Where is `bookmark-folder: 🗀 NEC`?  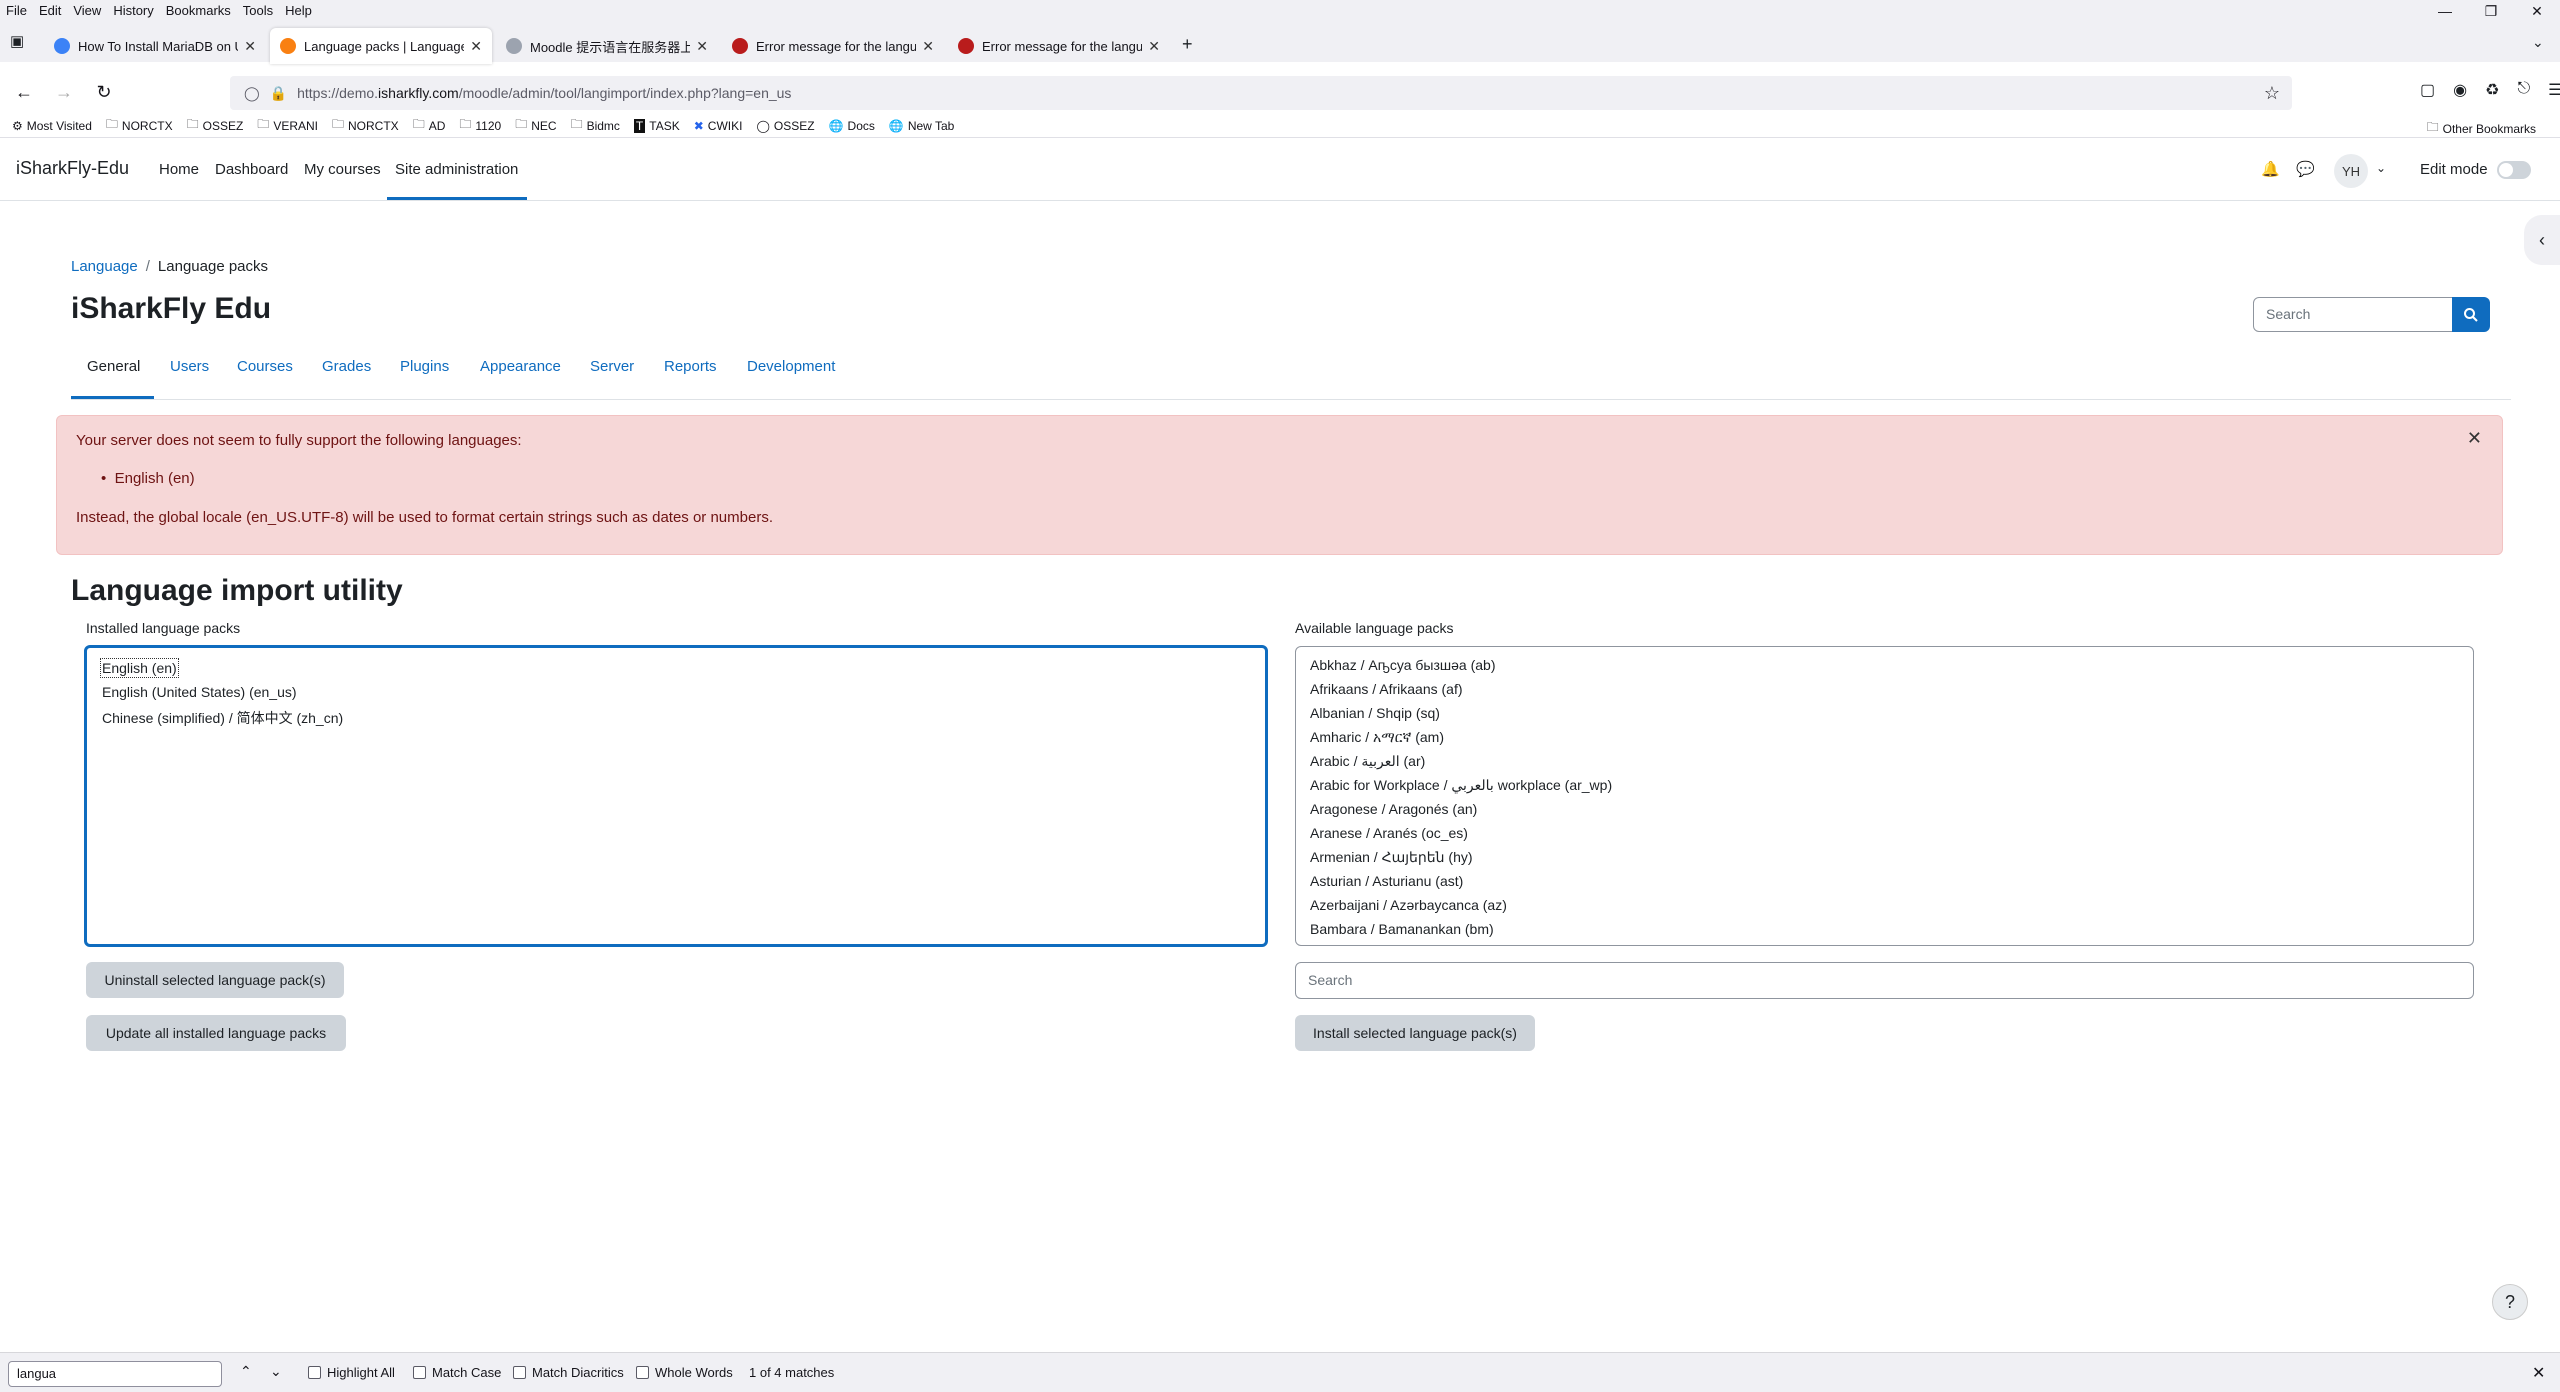
bookmark-folder: 🗀 NEC is located at coordinates (535, 125).